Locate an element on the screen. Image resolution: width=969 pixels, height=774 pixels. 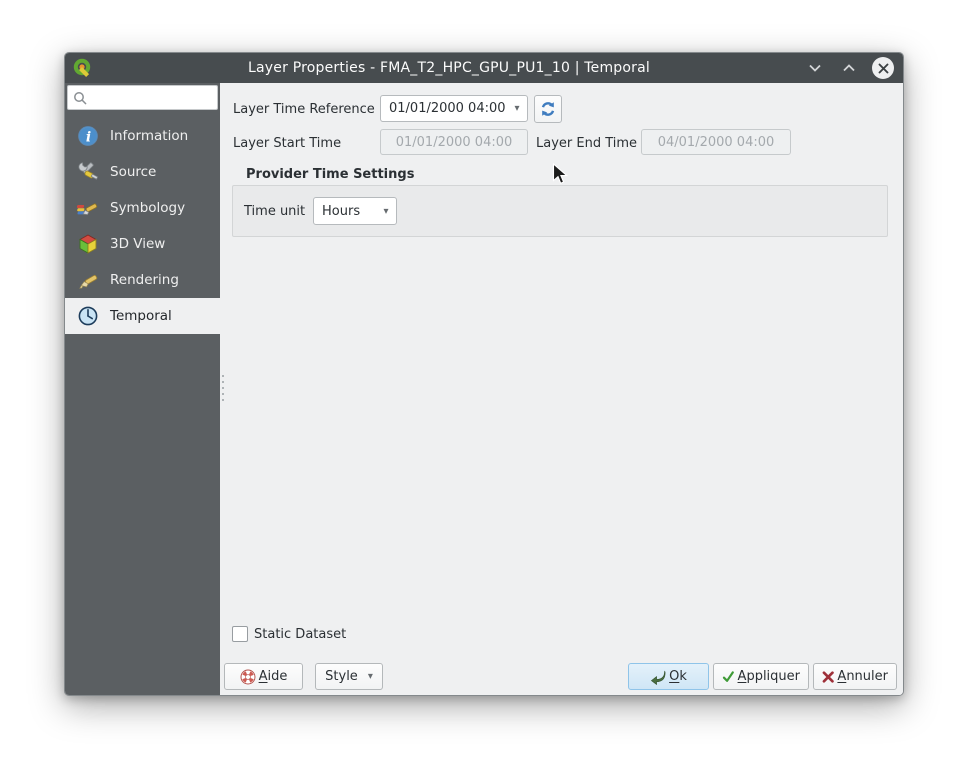
layer-end-time-label: Layer End Time is located at coordinates (587, 143).